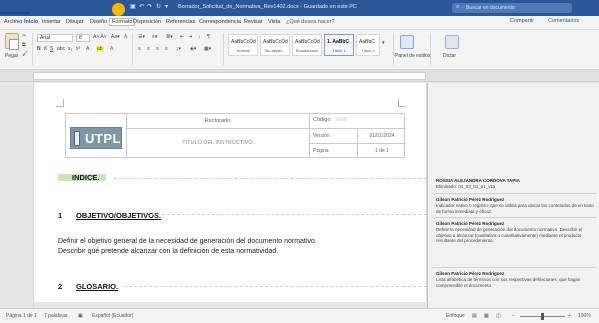 Image resolution: width=599 pixels, height=323 pixels. I want to click on numbering-icon: ≡▾, so click(154, 37).